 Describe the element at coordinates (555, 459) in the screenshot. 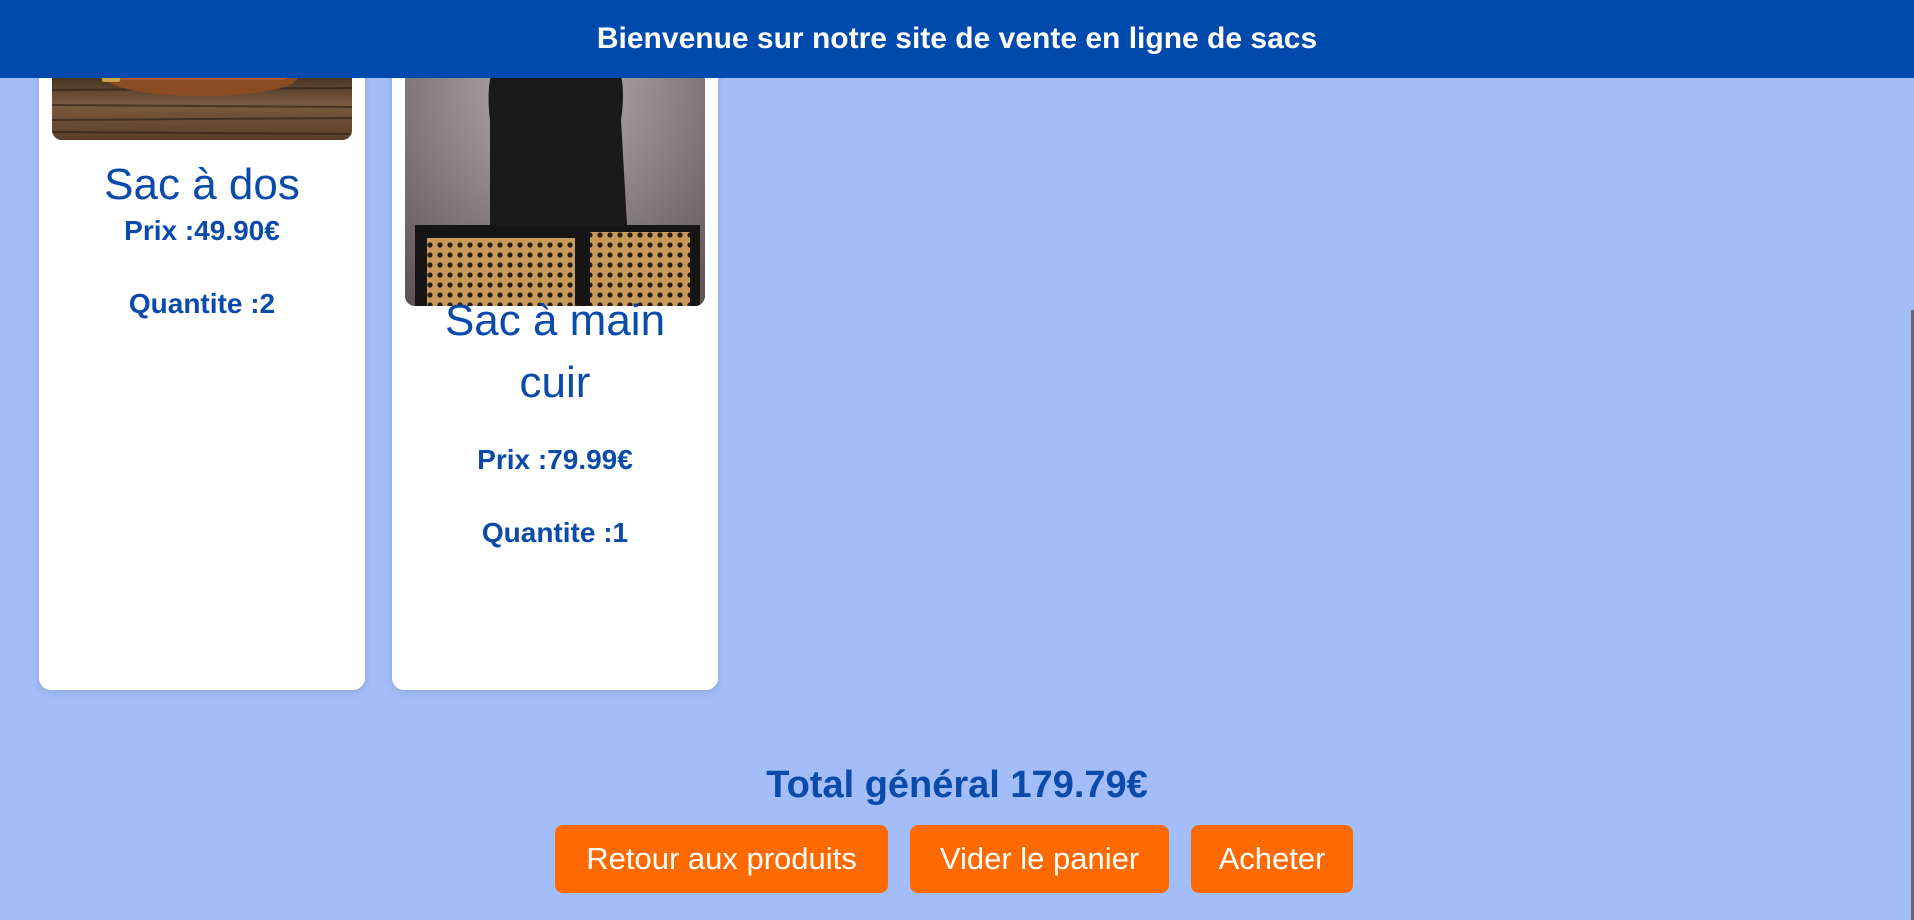

I see `product-price: Prix :79.99€` at that location.